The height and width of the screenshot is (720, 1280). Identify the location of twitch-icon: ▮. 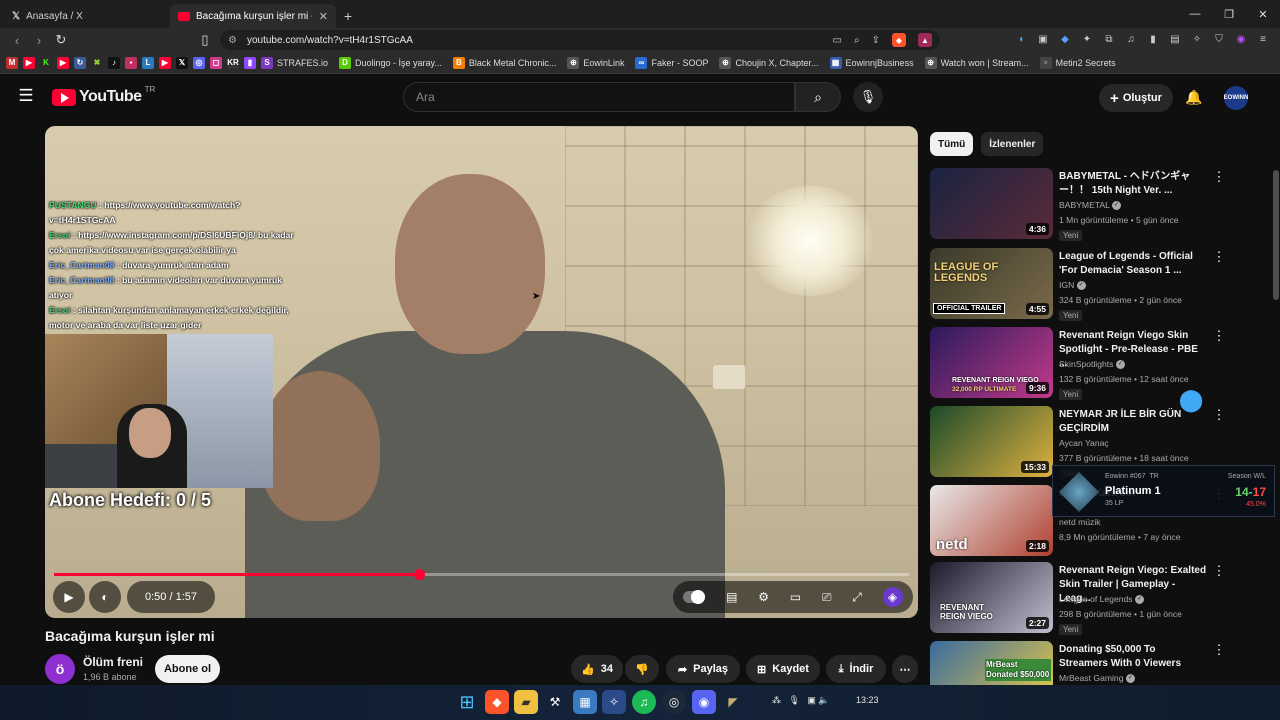
(250, 62).